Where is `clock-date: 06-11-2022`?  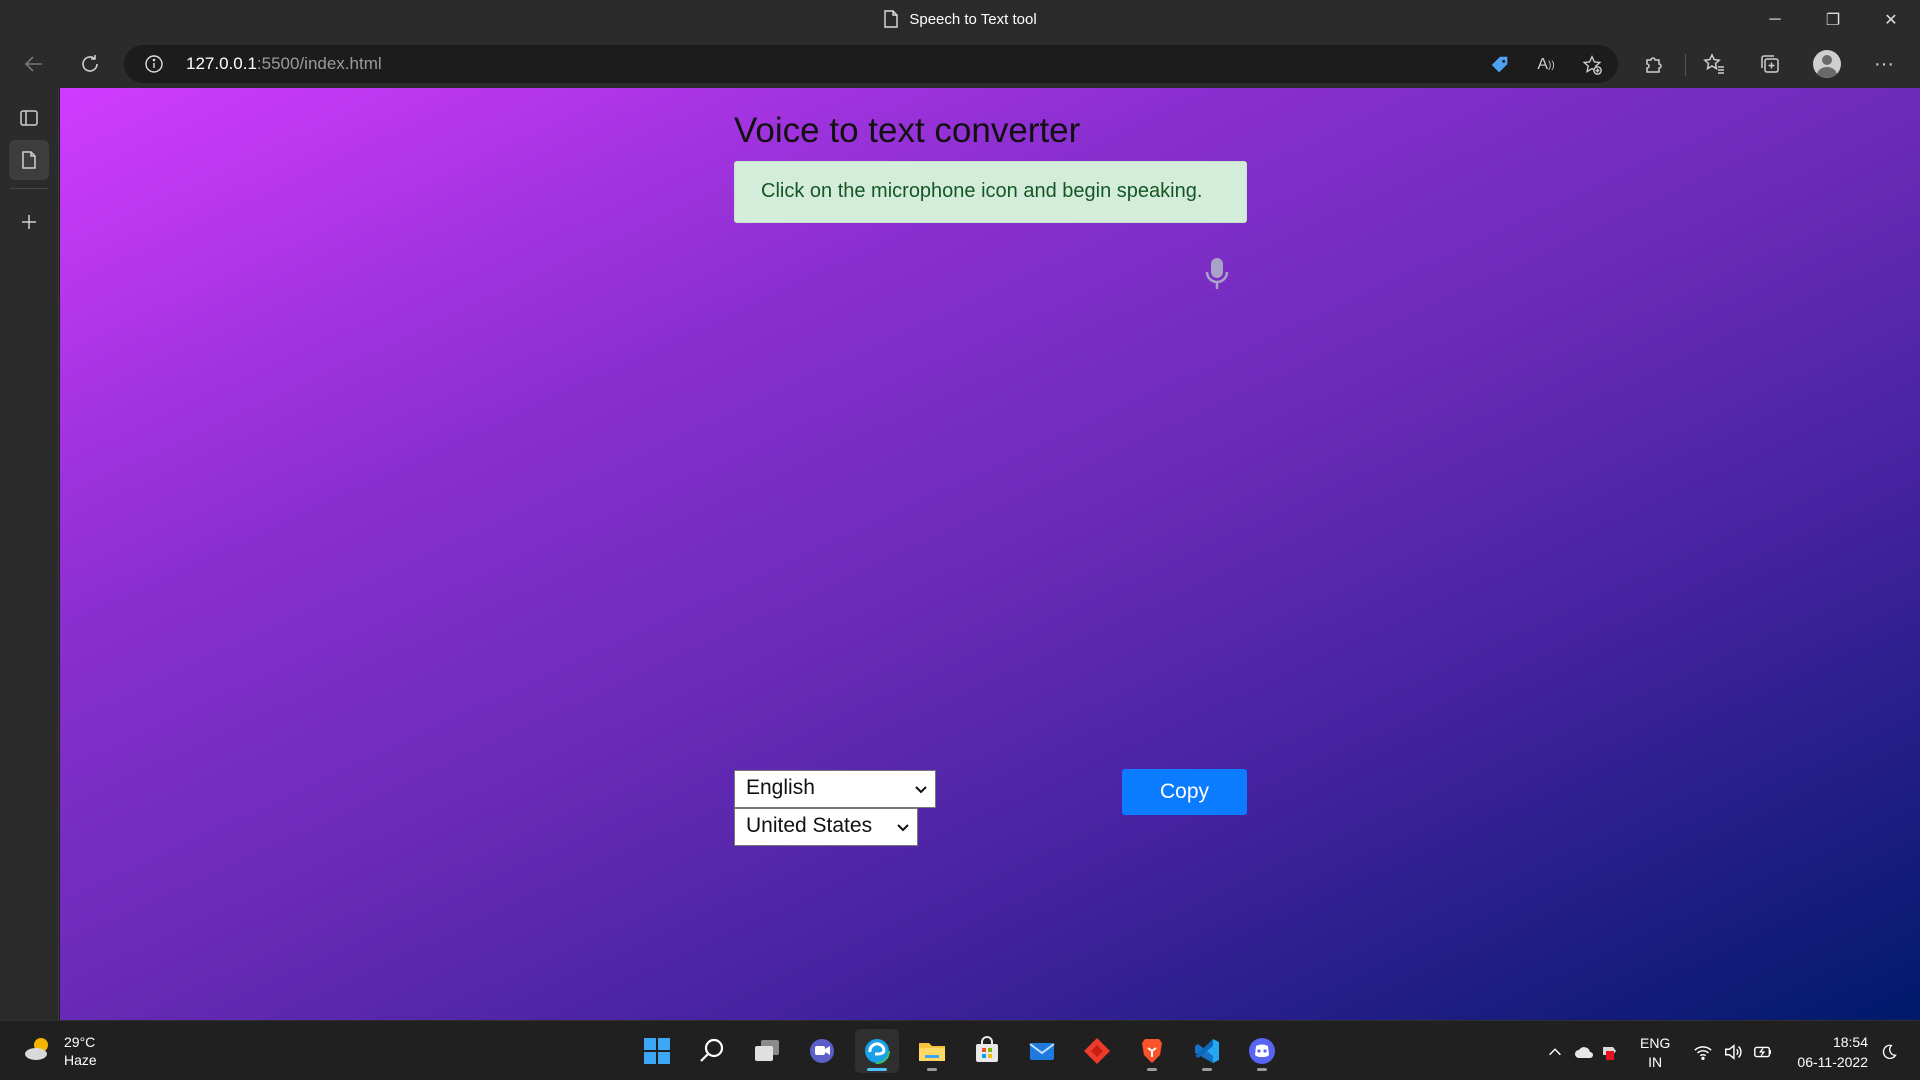
clock-date: 06-11-2022 is located at coordinates (1832, 1062).